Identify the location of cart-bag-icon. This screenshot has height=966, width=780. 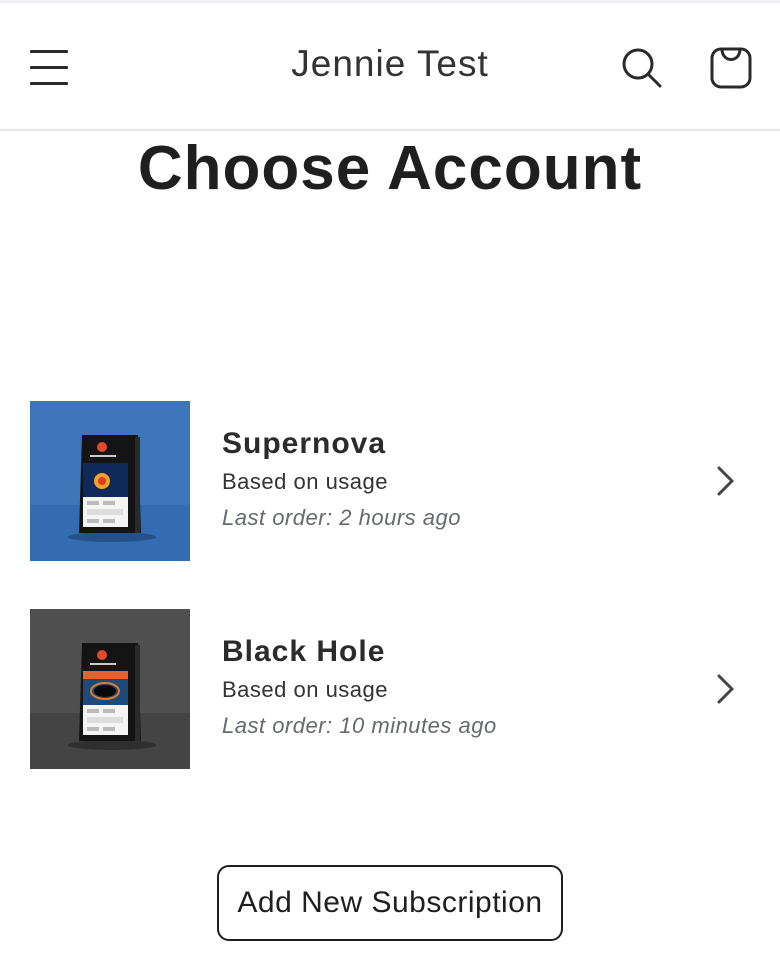
(731, 68).